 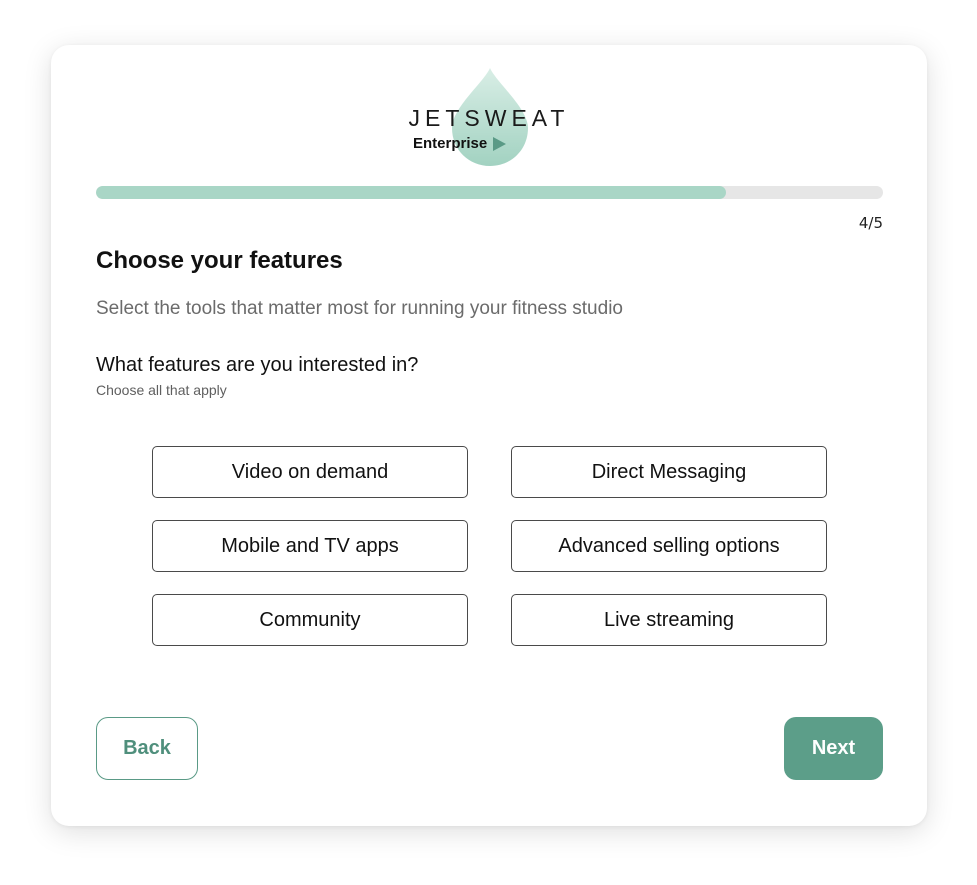 I want to click on play-icon, so click(x=500, y=143).